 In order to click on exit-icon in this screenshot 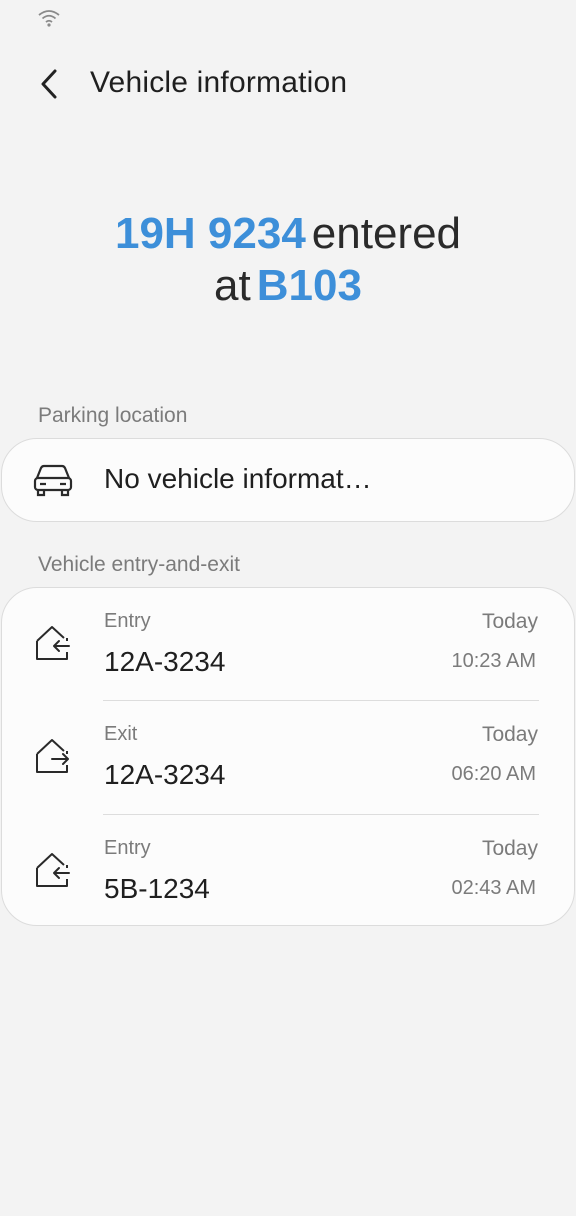, I will do `click(52, 756)`.